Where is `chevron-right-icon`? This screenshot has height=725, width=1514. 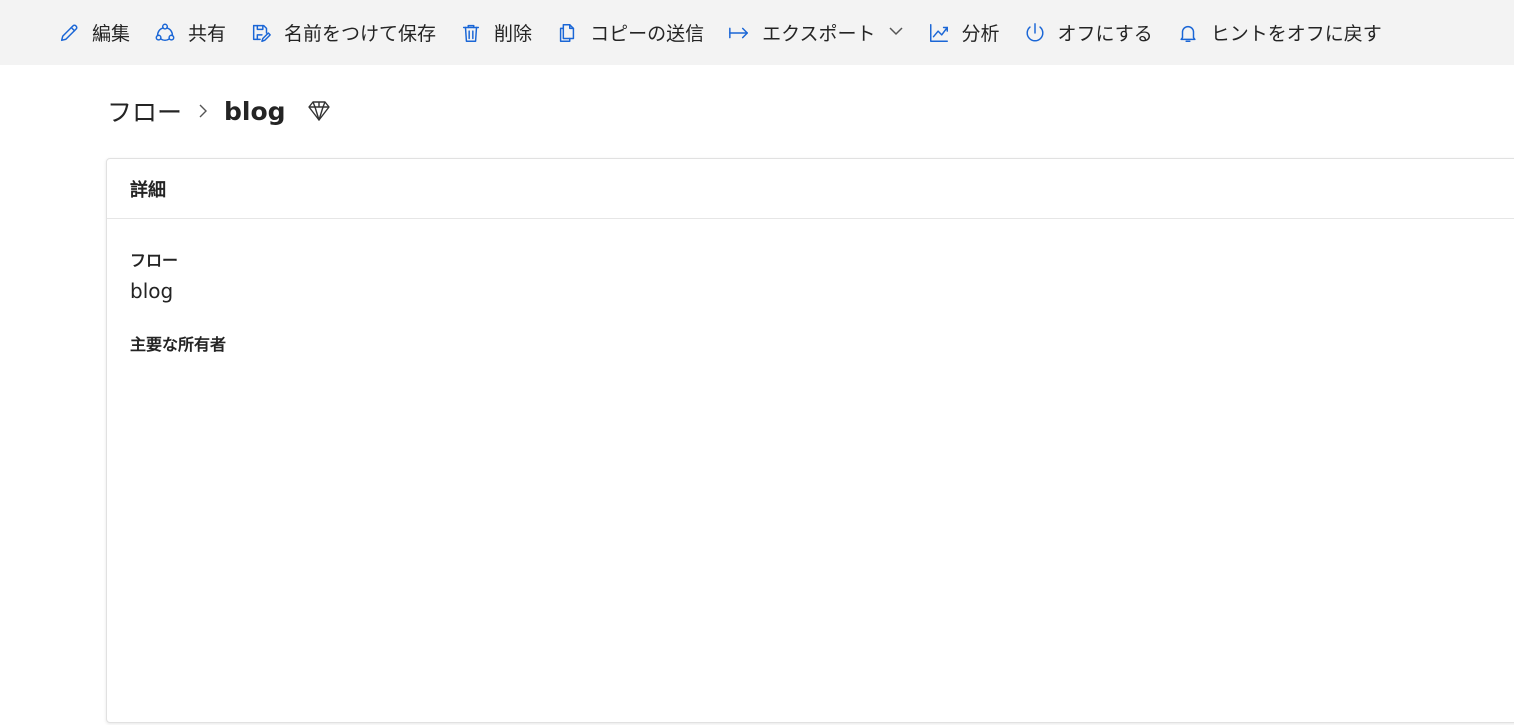
chevron-right-icon is located at coordinates (203, 111).